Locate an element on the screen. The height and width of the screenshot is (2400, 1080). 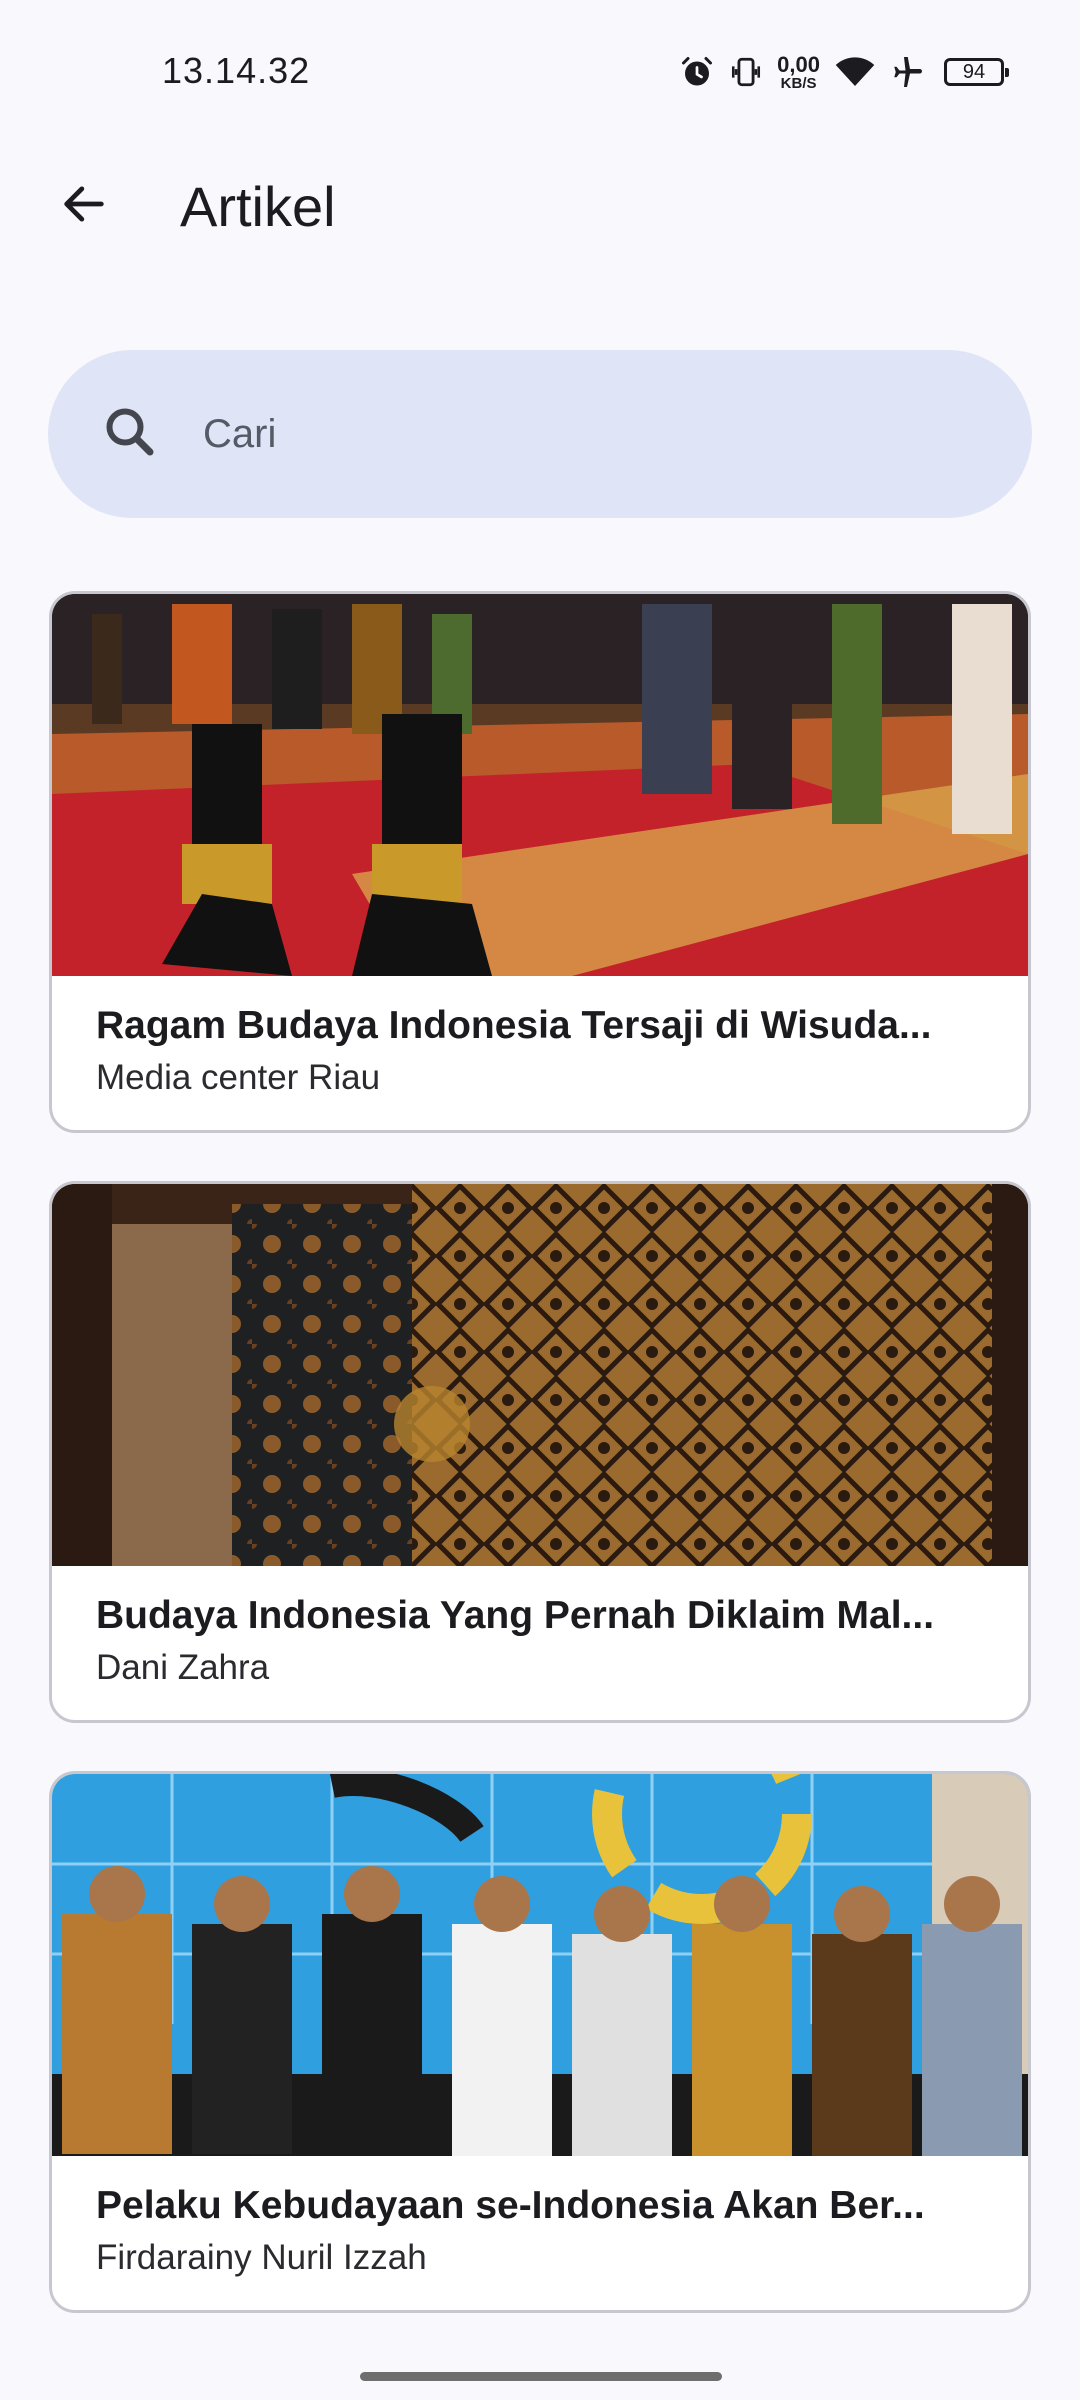
app-bar: Artikel is located at coordinates (540, 210).